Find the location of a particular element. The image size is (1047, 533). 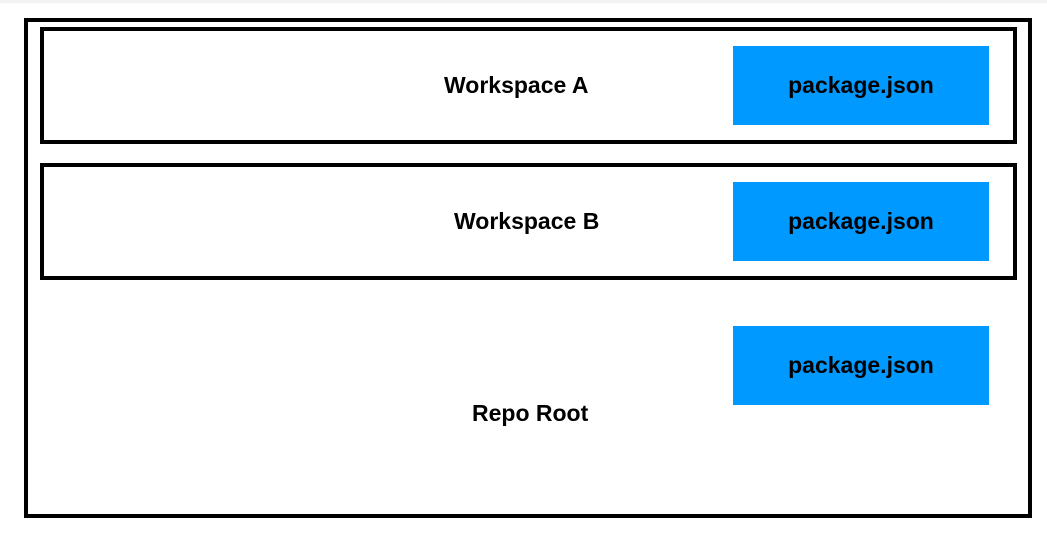

repo-root-package-label: package.json is located at coordinates (861, 365).